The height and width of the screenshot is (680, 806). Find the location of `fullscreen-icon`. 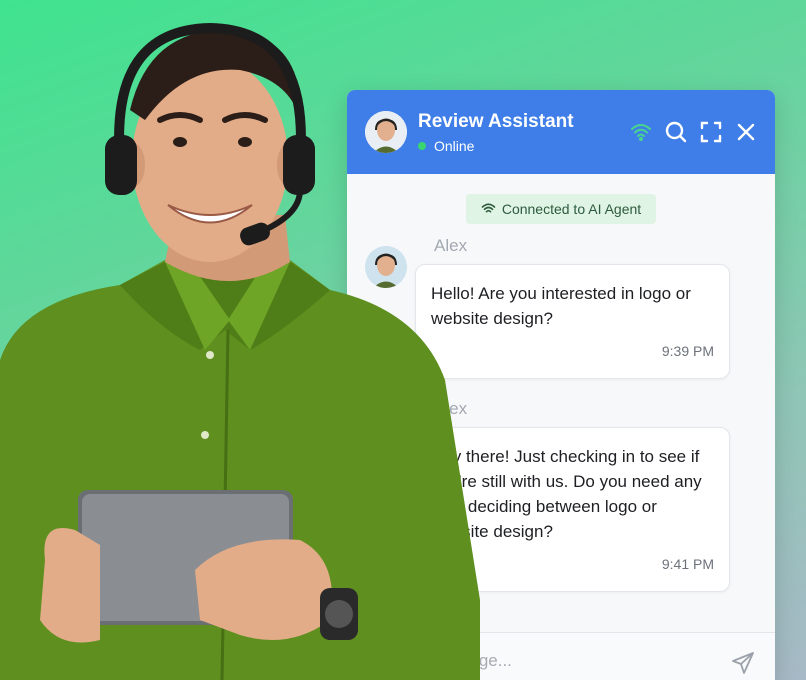

fullscreen-icon is located at coordinates (711, 132).